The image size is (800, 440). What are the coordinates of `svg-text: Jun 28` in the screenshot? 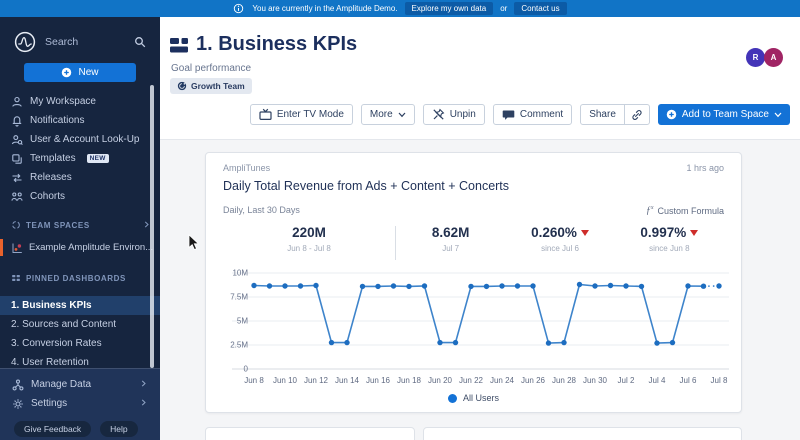 It's located at (564, 380).